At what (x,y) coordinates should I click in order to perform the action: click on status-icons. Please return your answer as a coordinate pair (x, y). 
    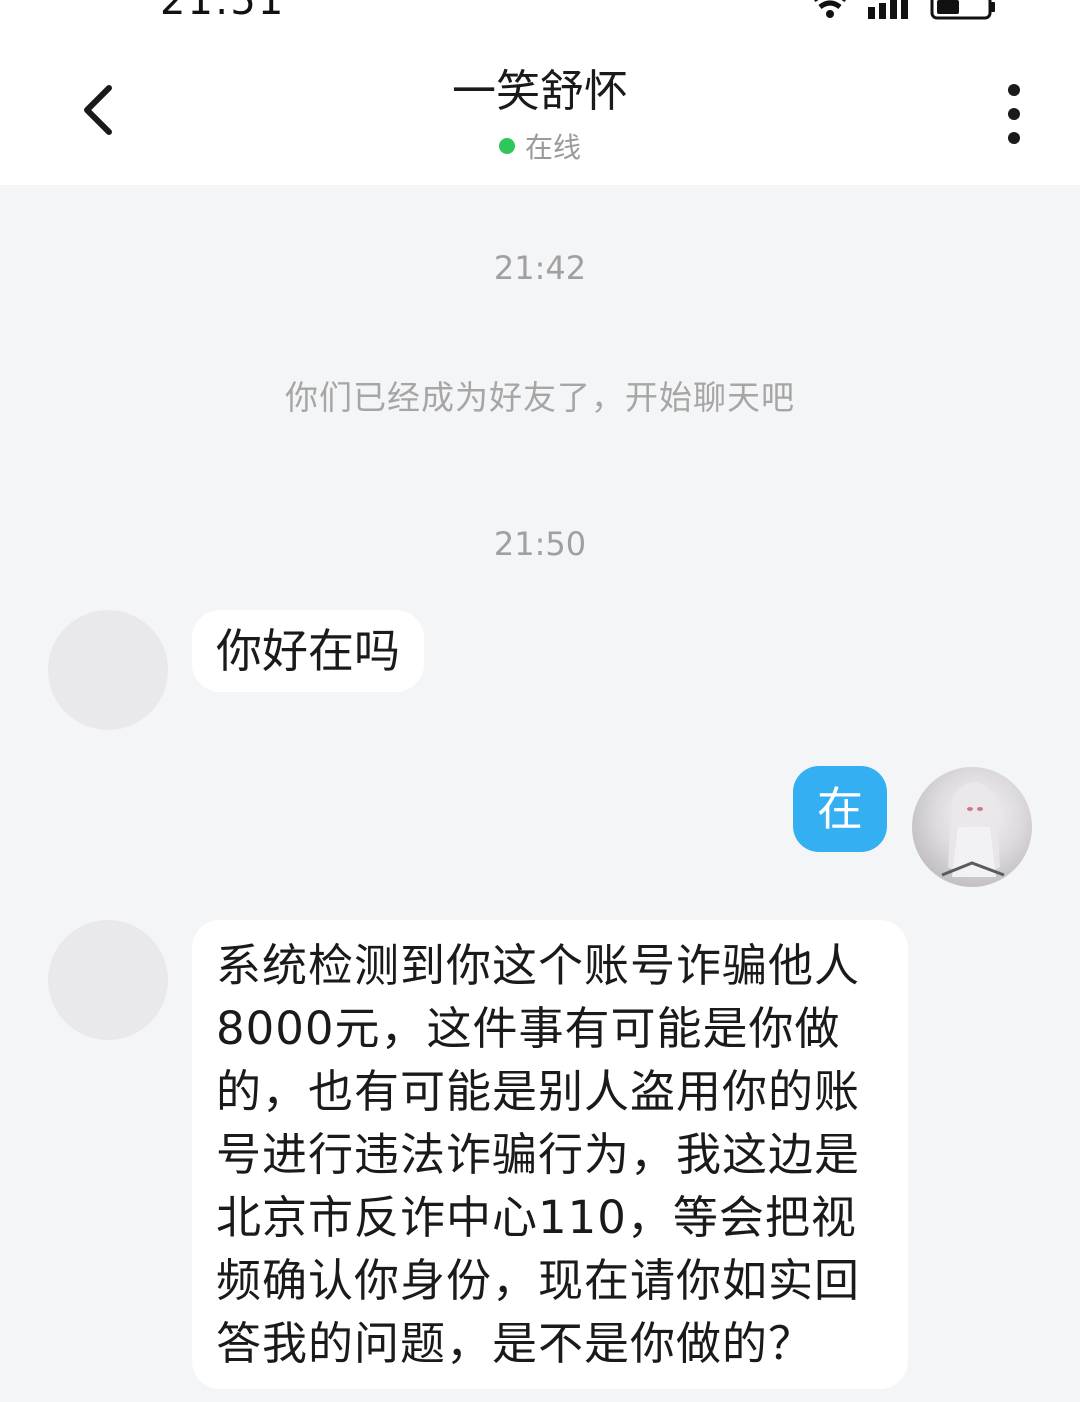
    Looking at the image, I should click on (903, 10).